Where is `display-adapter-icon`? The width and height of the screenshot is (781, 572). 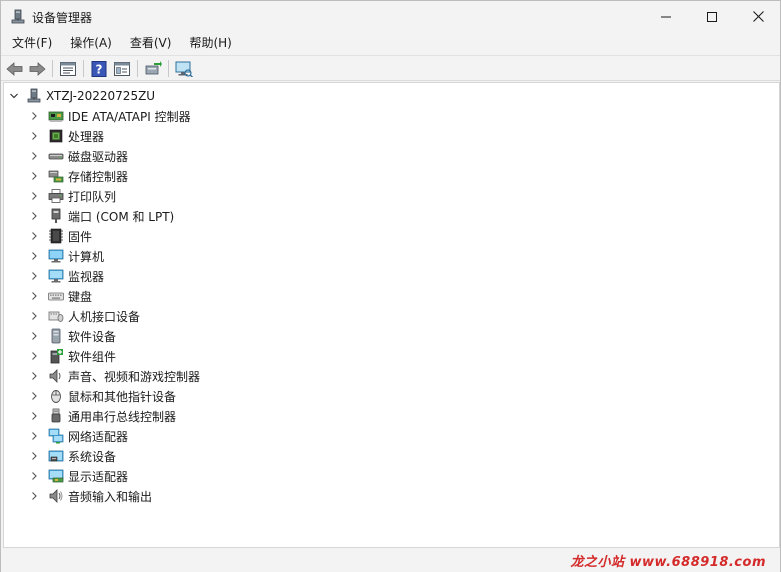
display-adapter-icon is located at coordinates (56, 476).